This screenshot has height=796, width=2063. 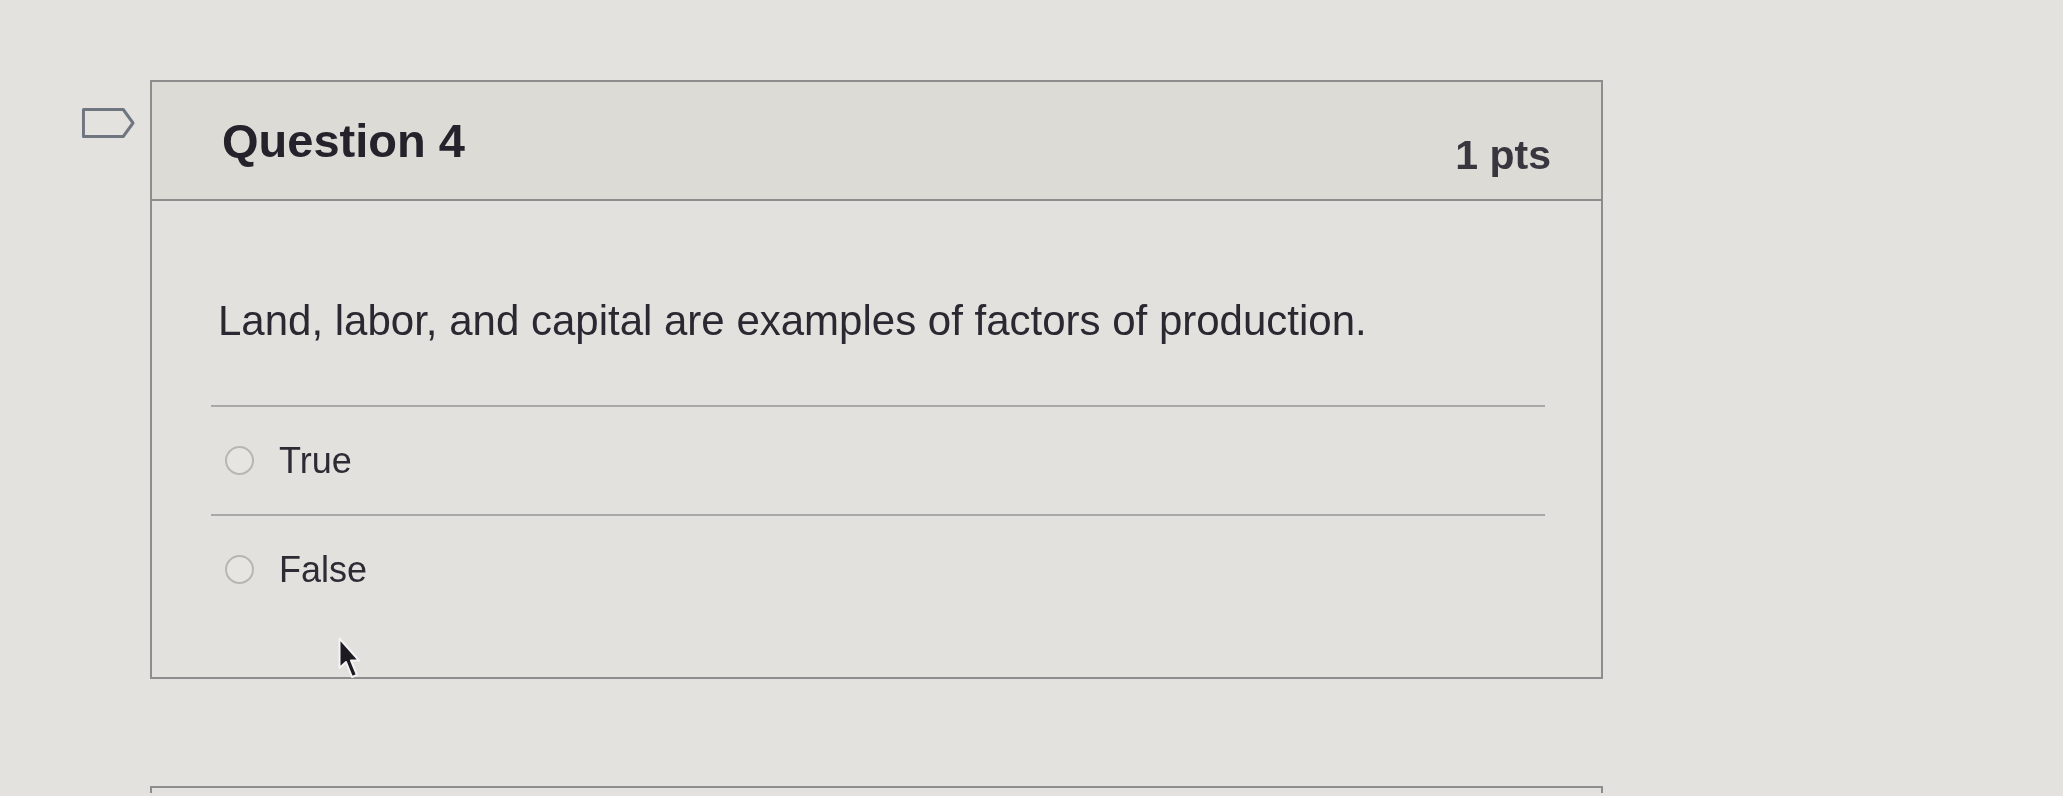 I want to click on answer-label: False, so click(x=323, y=569).